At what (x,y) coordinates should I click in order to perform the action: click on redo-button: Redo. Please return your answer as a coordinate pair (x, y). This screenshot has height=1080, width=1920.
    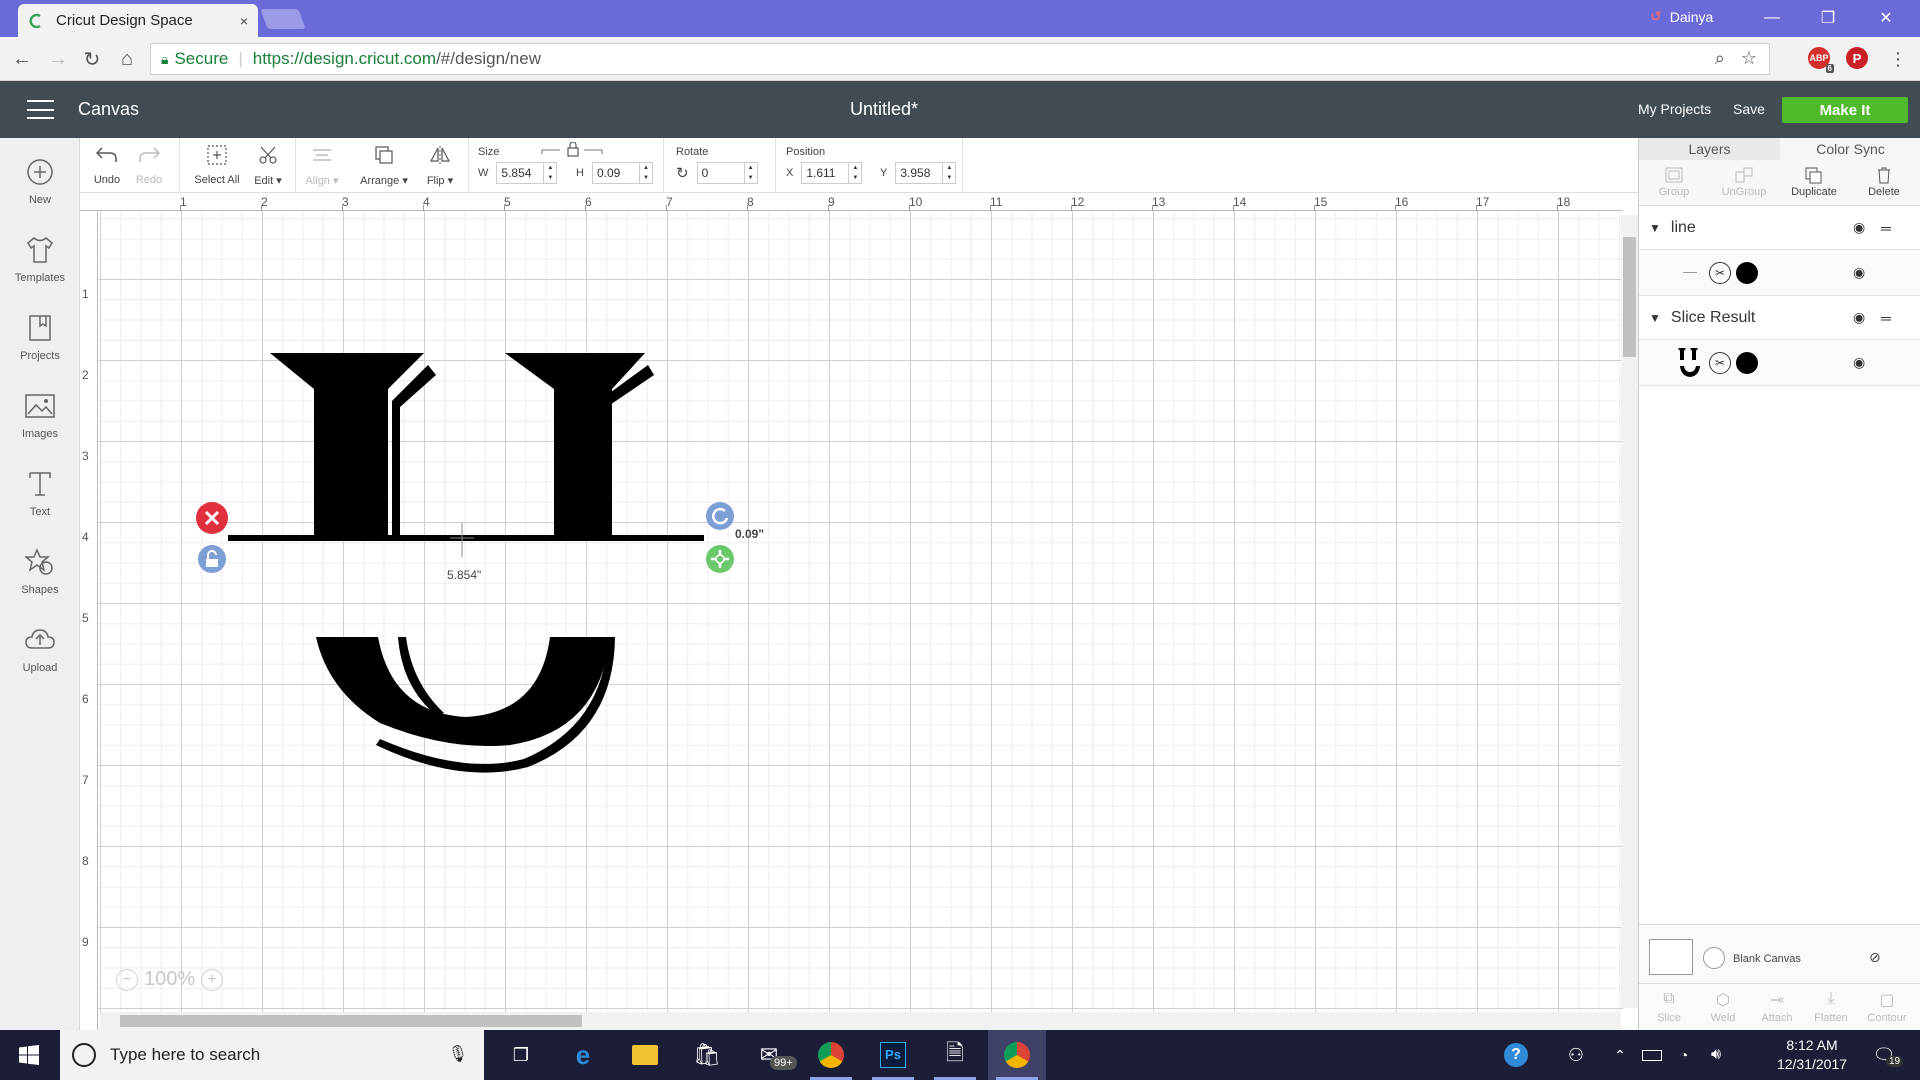
    Looking at the image, I should click on (149, 164).